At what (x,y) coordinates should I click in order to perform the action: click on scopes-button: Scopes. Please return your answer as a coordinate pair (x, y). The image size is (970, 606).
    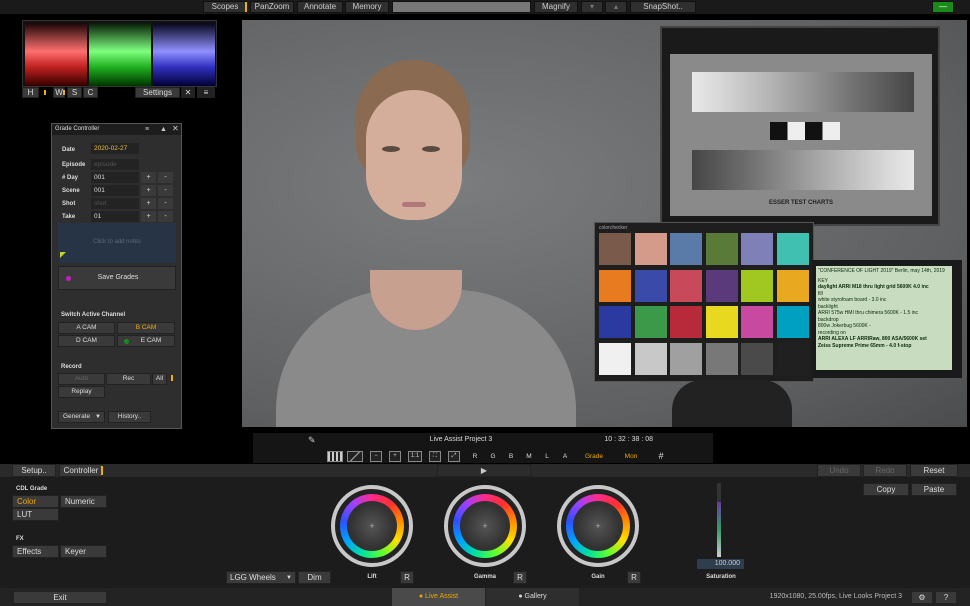
    Looking at the image, I should click on (225, 7).